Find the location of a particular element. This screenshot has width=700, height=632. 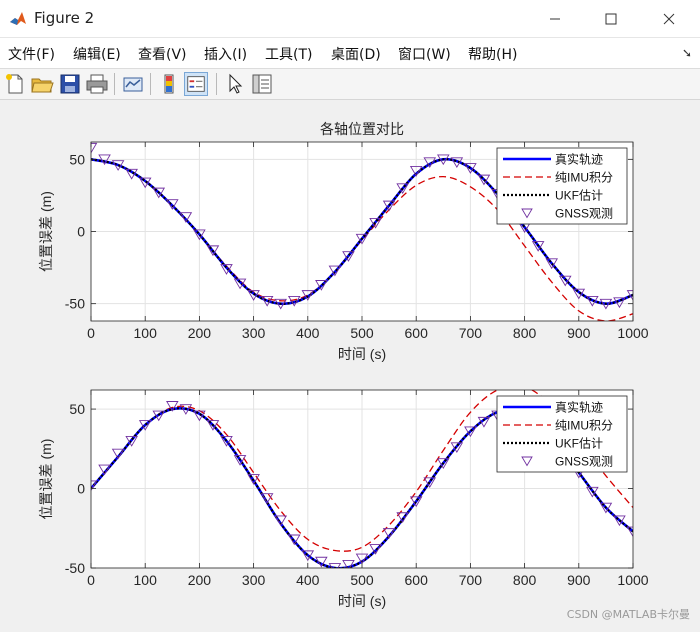

chart-title: 各轴位置对比 is located at coordinates (362, 129).